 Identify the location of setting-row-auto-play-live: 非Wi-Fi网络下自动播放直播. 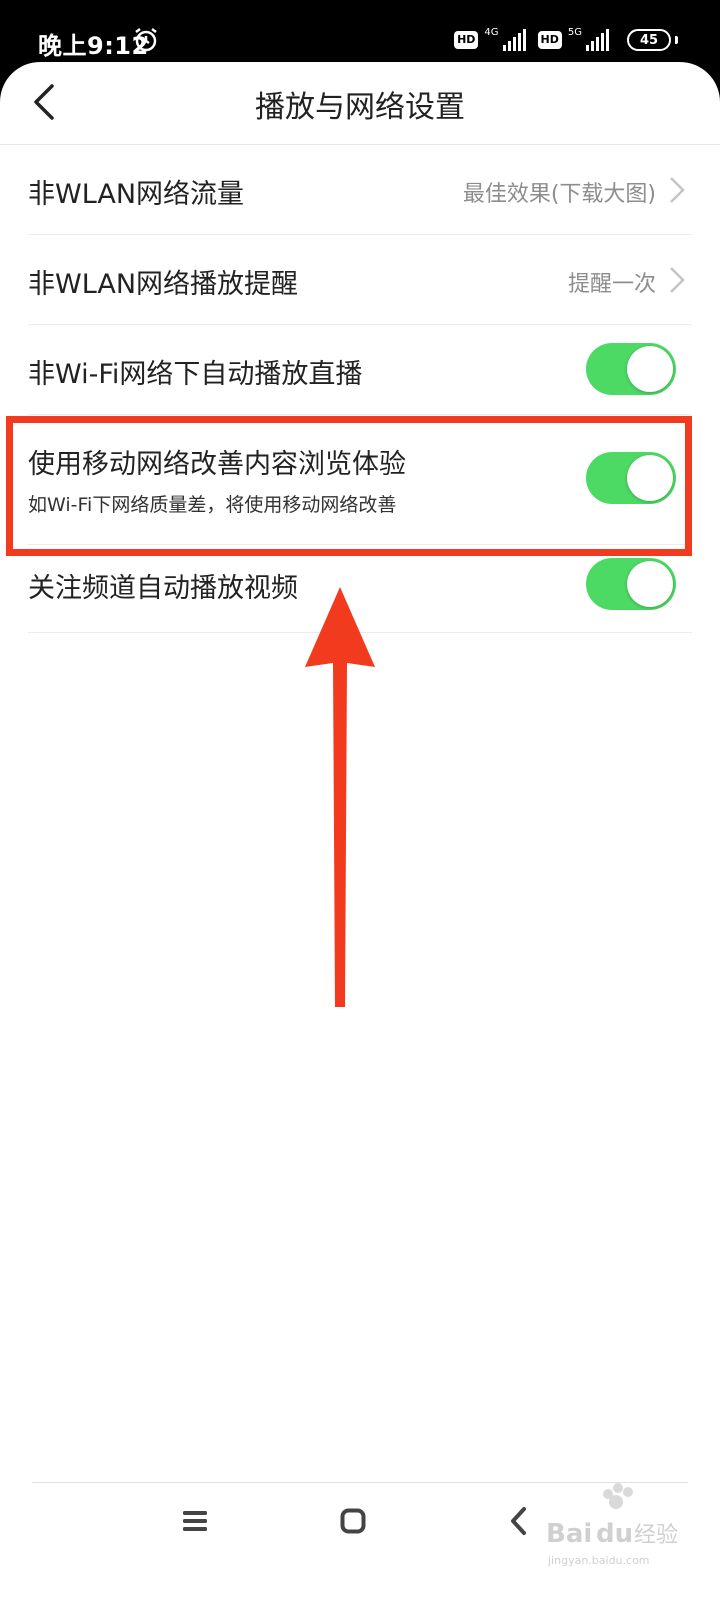
(360, 369).